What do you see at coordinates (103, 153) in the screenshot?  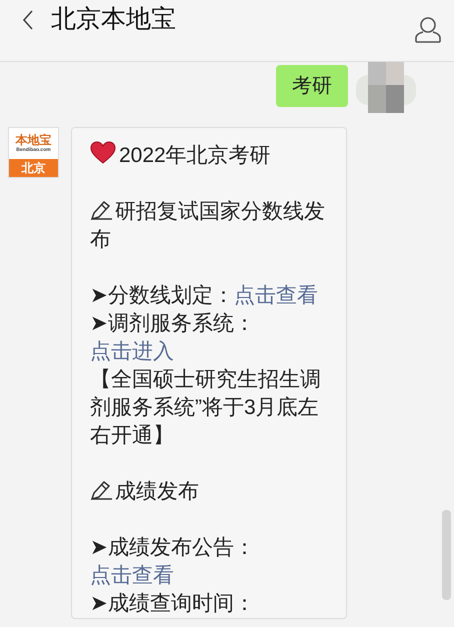 I see `heart-icon` at bounding box center [103, 153].